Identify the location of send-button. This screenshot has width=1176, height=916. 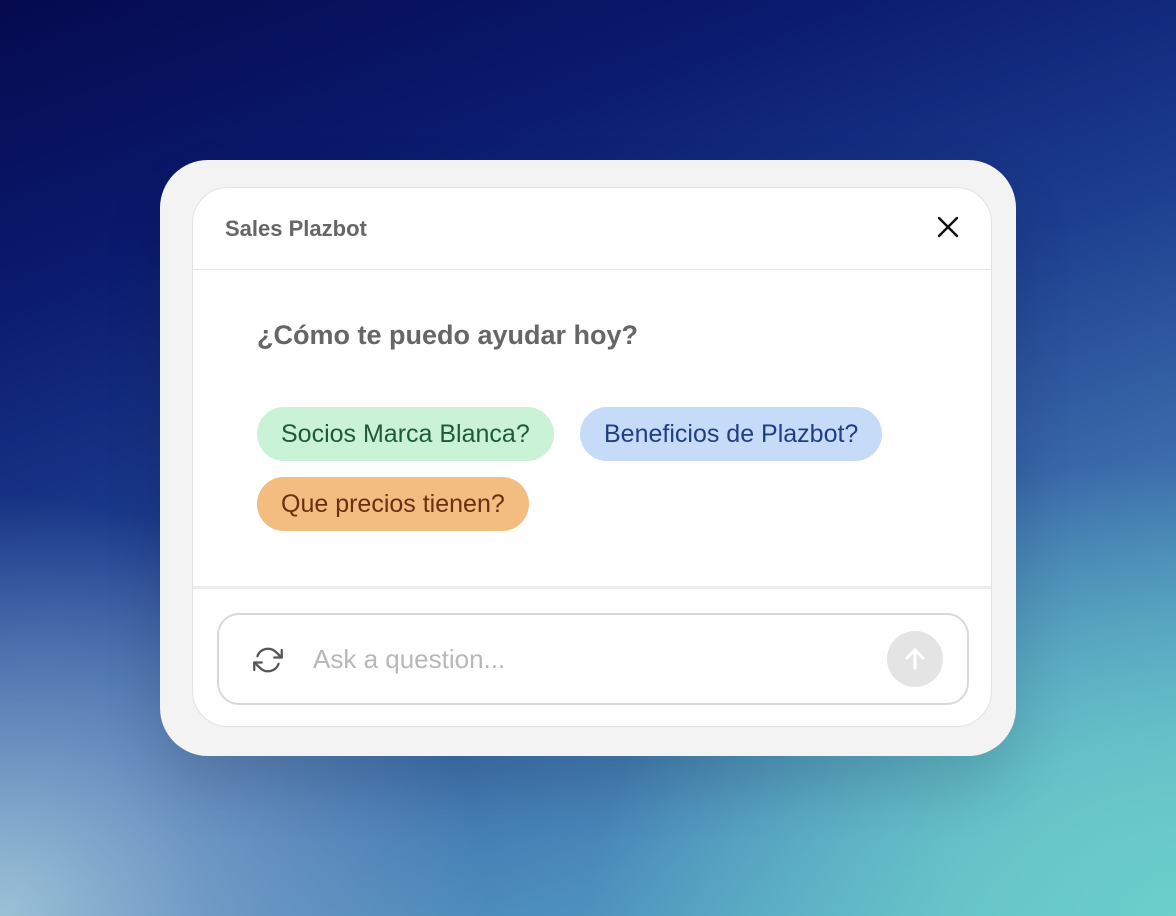
(915, 659).